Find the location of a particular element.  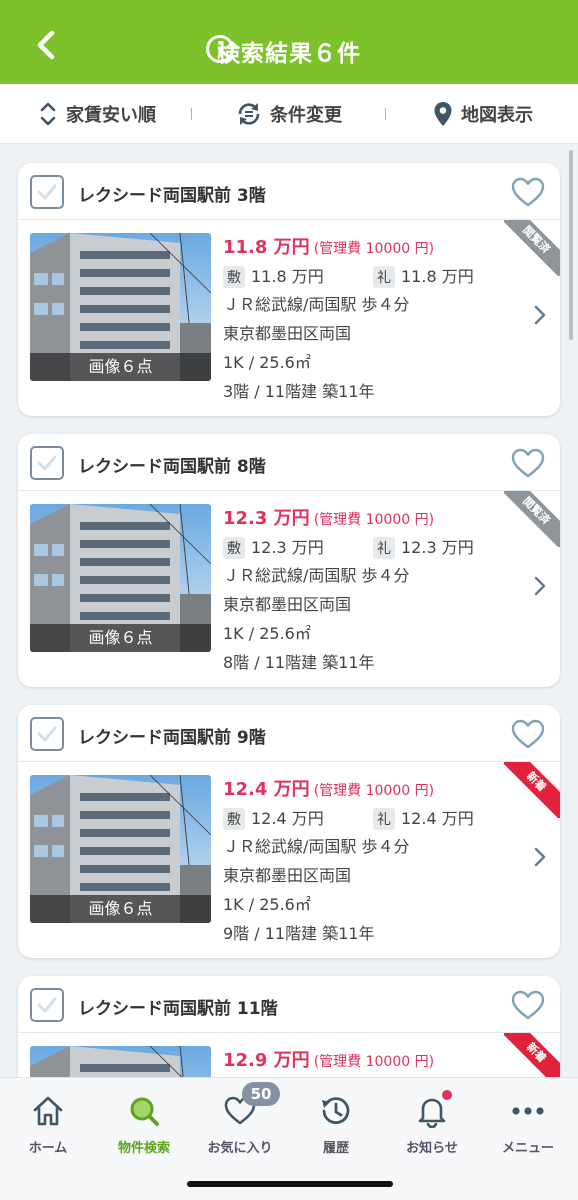

key-money-value: 12.3 万円 is located at coordinates (437, 547).